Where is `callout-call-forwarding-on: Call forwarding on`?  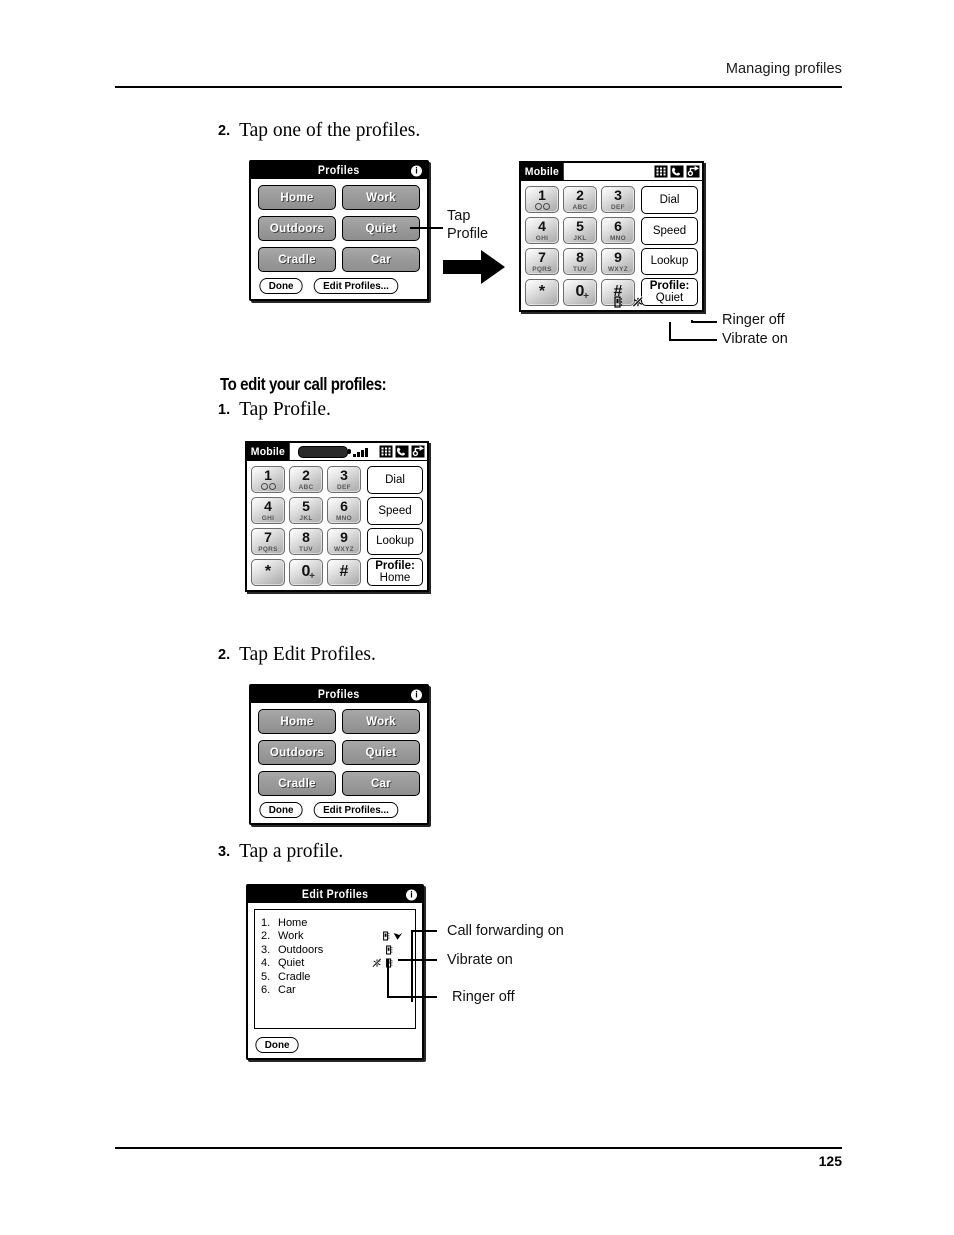
callout-call-forwarding-on: Call forwarding on is located at coordinates (505, 931).